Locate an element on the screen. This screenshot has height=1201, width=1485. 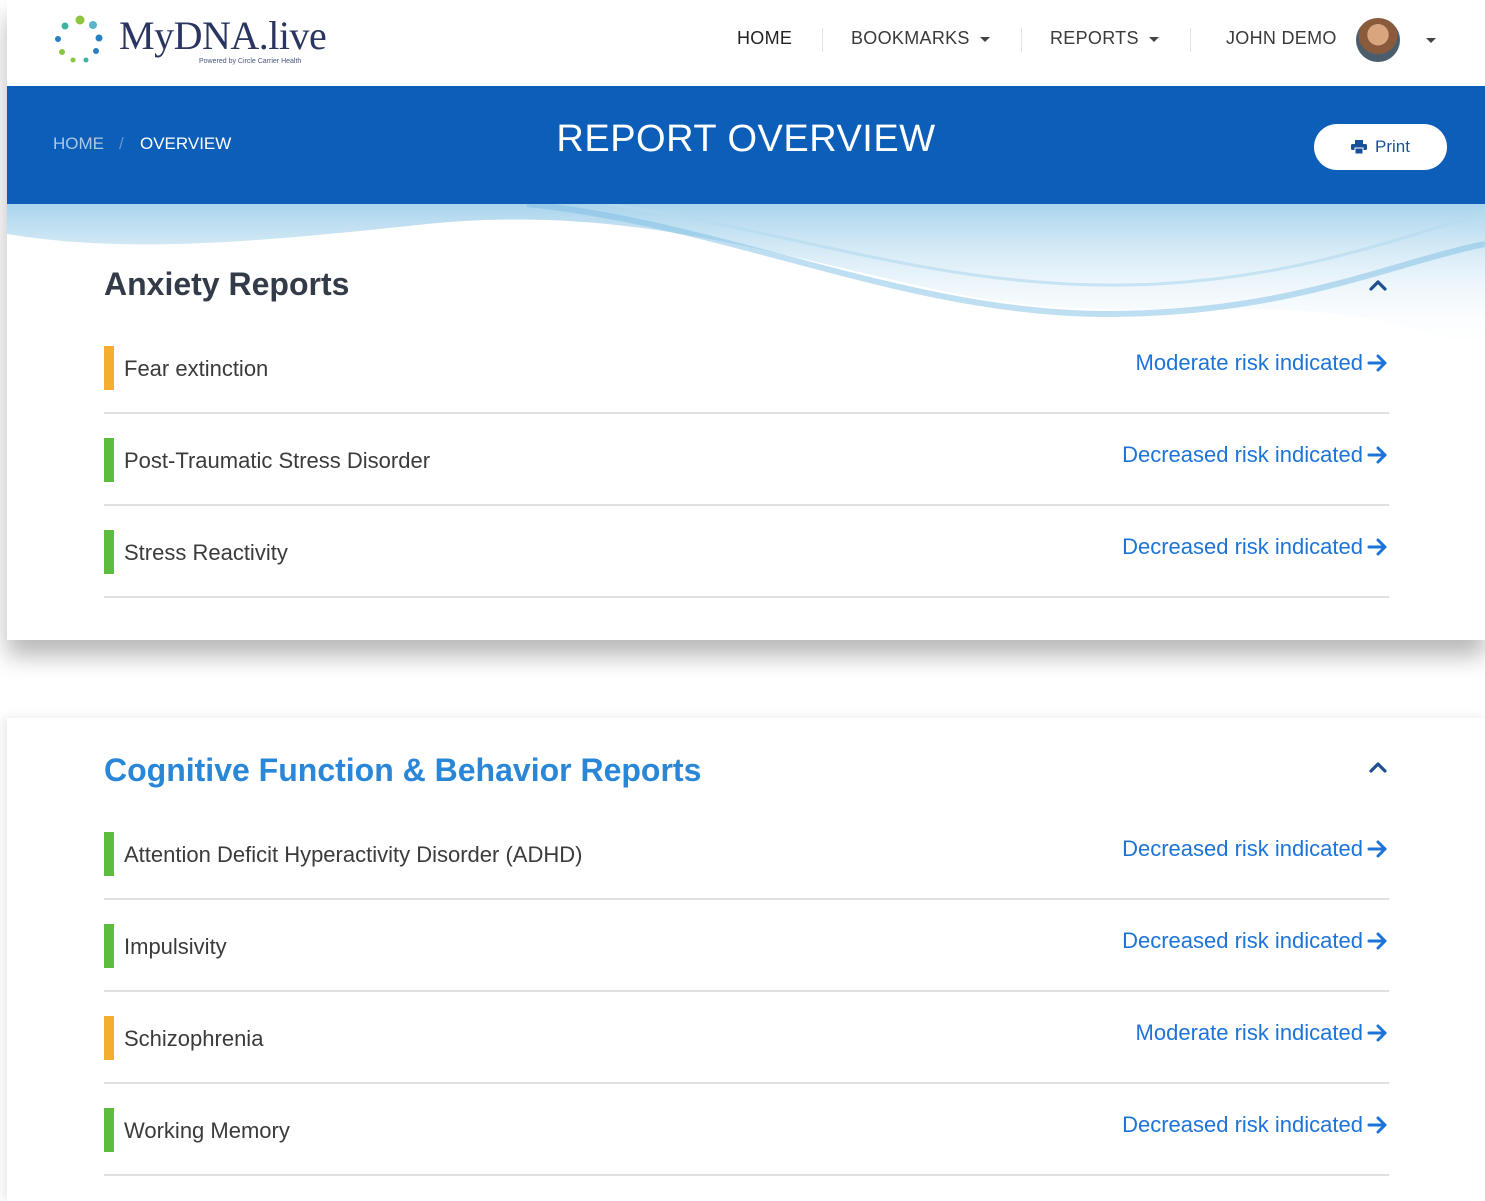
nav-bookmarks: BOOKMARKS is located at coordinates (920, 38).